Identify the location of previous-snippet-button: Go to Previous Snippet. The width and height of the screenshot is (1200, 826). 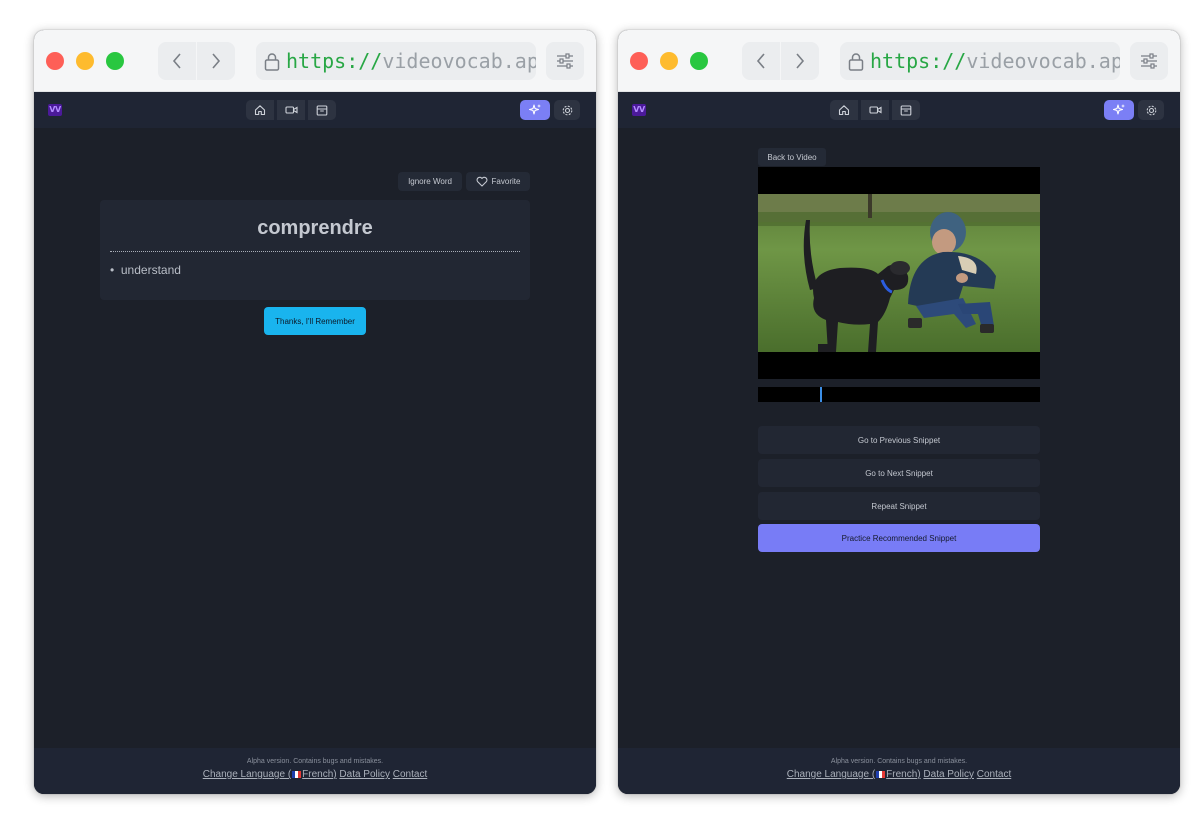
(899, 440).